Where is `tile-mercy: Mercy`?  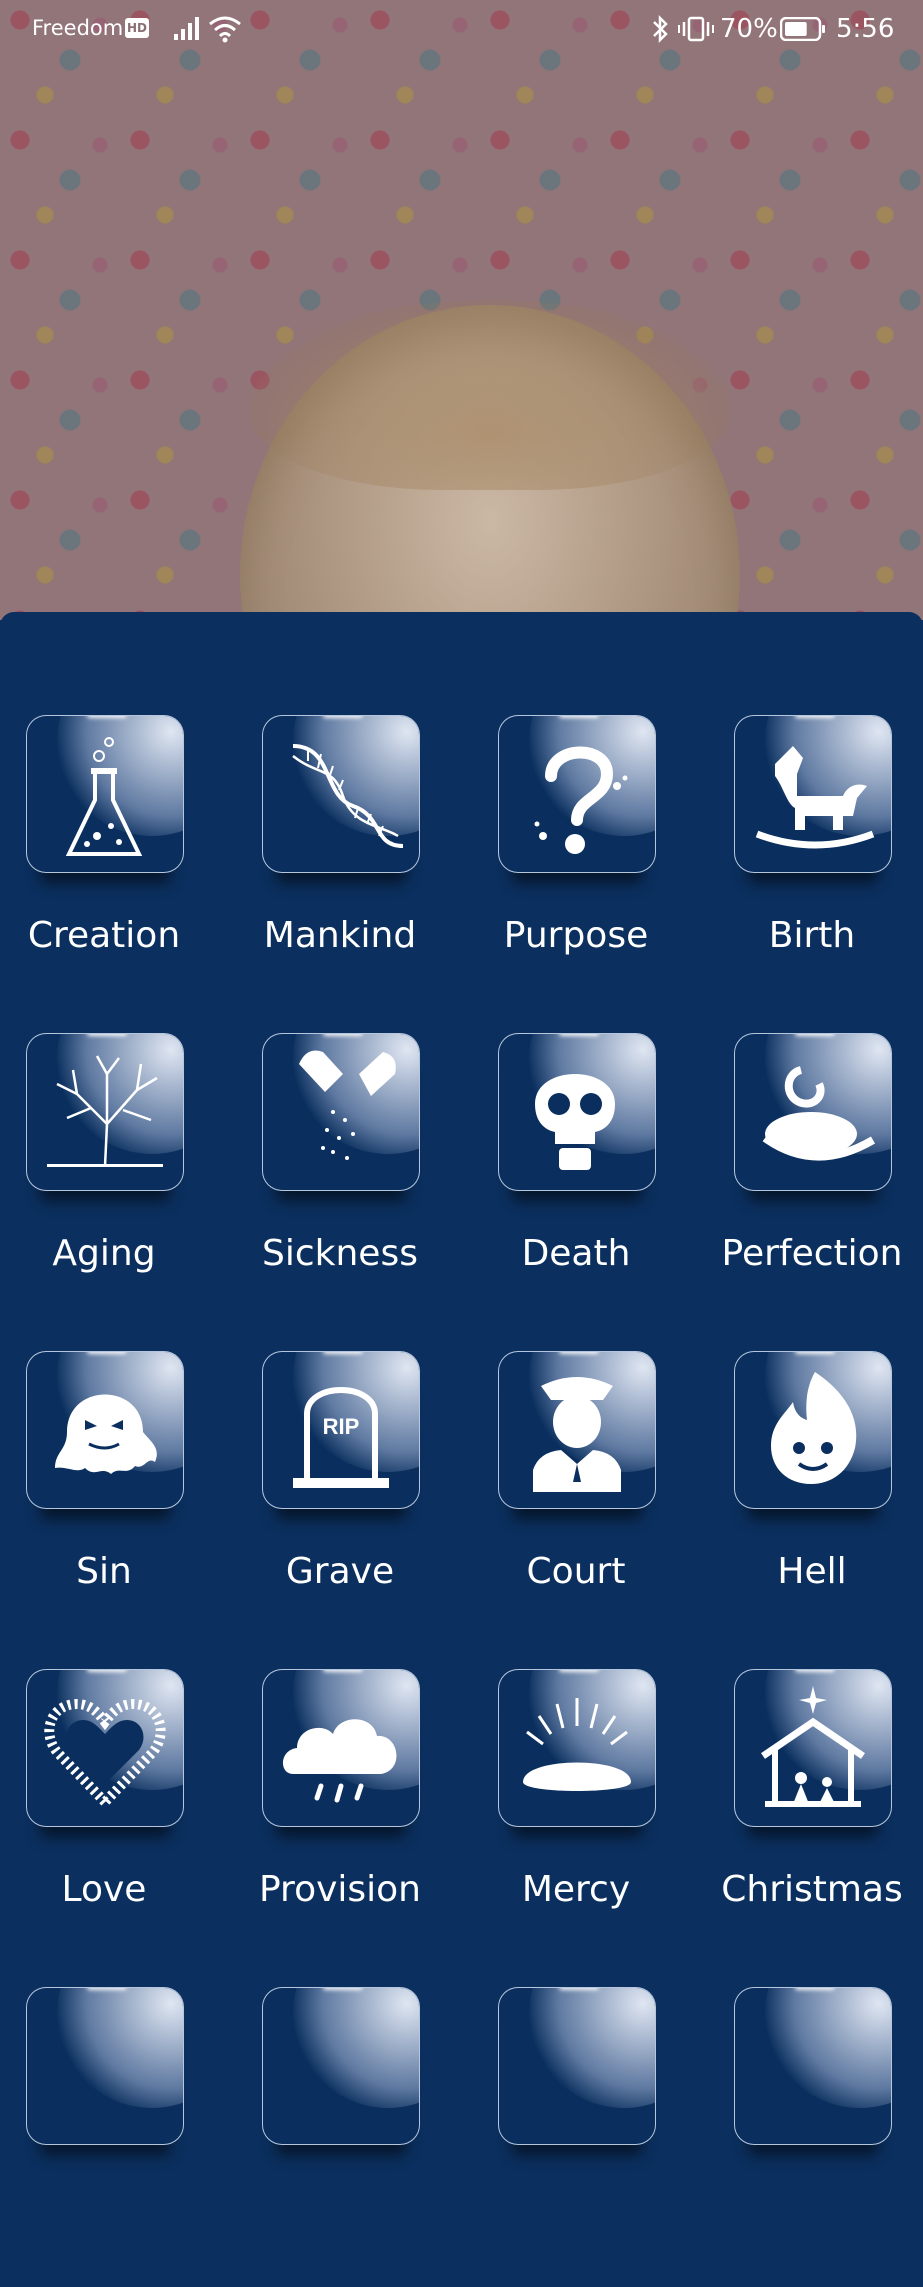 tile-mercy: Mercy is located at coordinates (578, 1819).